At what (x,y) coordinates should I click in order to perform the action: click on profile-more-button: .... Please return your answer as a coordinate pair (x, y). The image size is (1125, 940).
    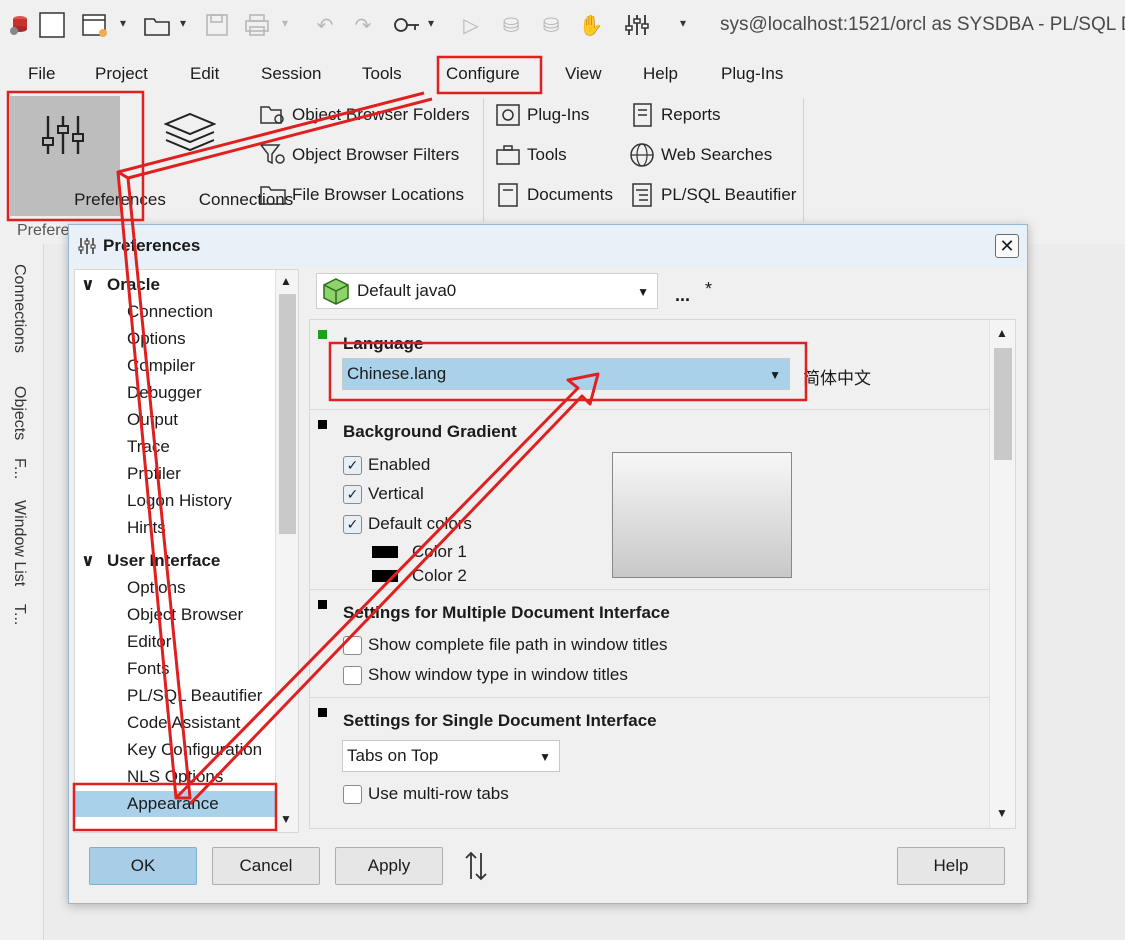
    Looking at the image, I should click on (682, 295).